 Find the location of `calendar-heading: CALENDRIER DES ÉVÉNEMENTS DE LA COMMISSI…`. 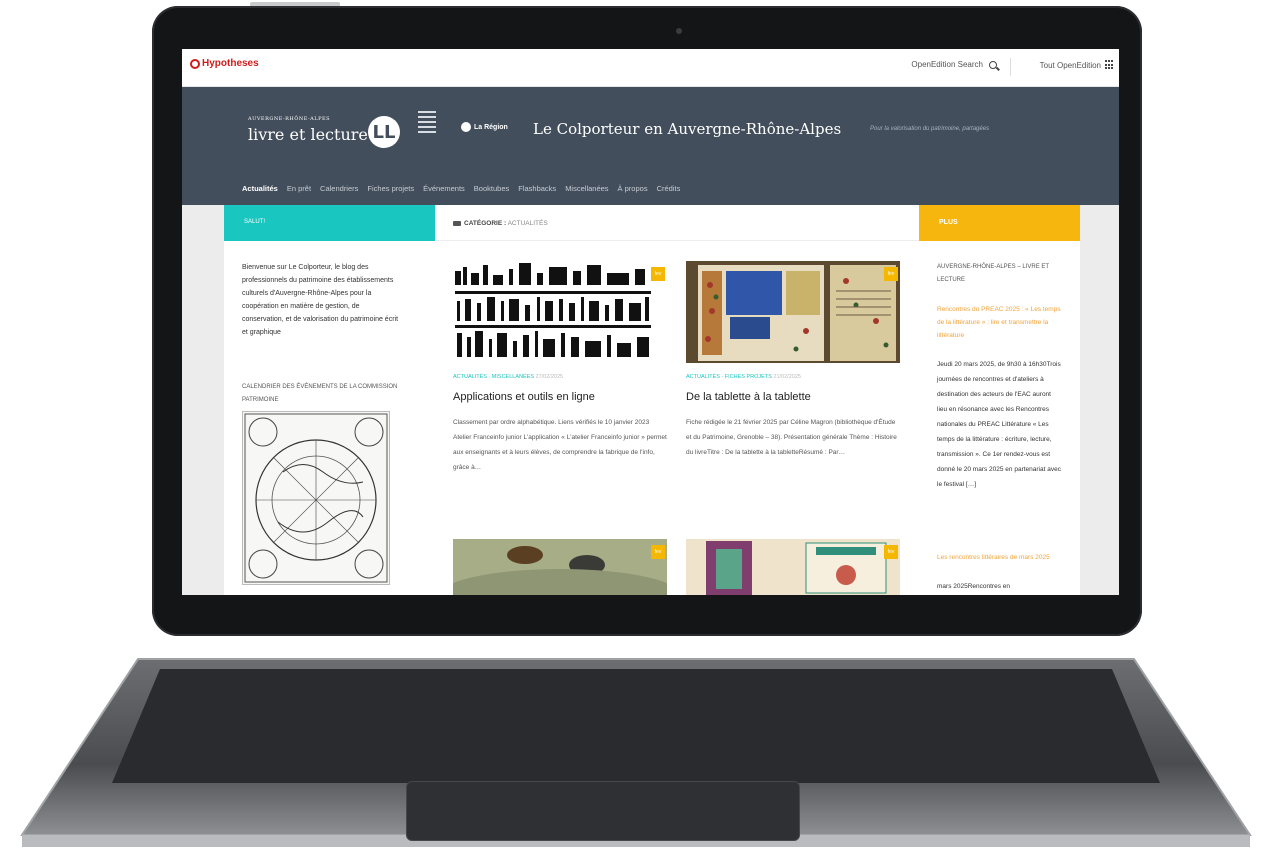

calendar-heading: CALENDRIER DES ÉVÉNEMENTS DE LA COMMISSI… is located at coordinates (322, 394).